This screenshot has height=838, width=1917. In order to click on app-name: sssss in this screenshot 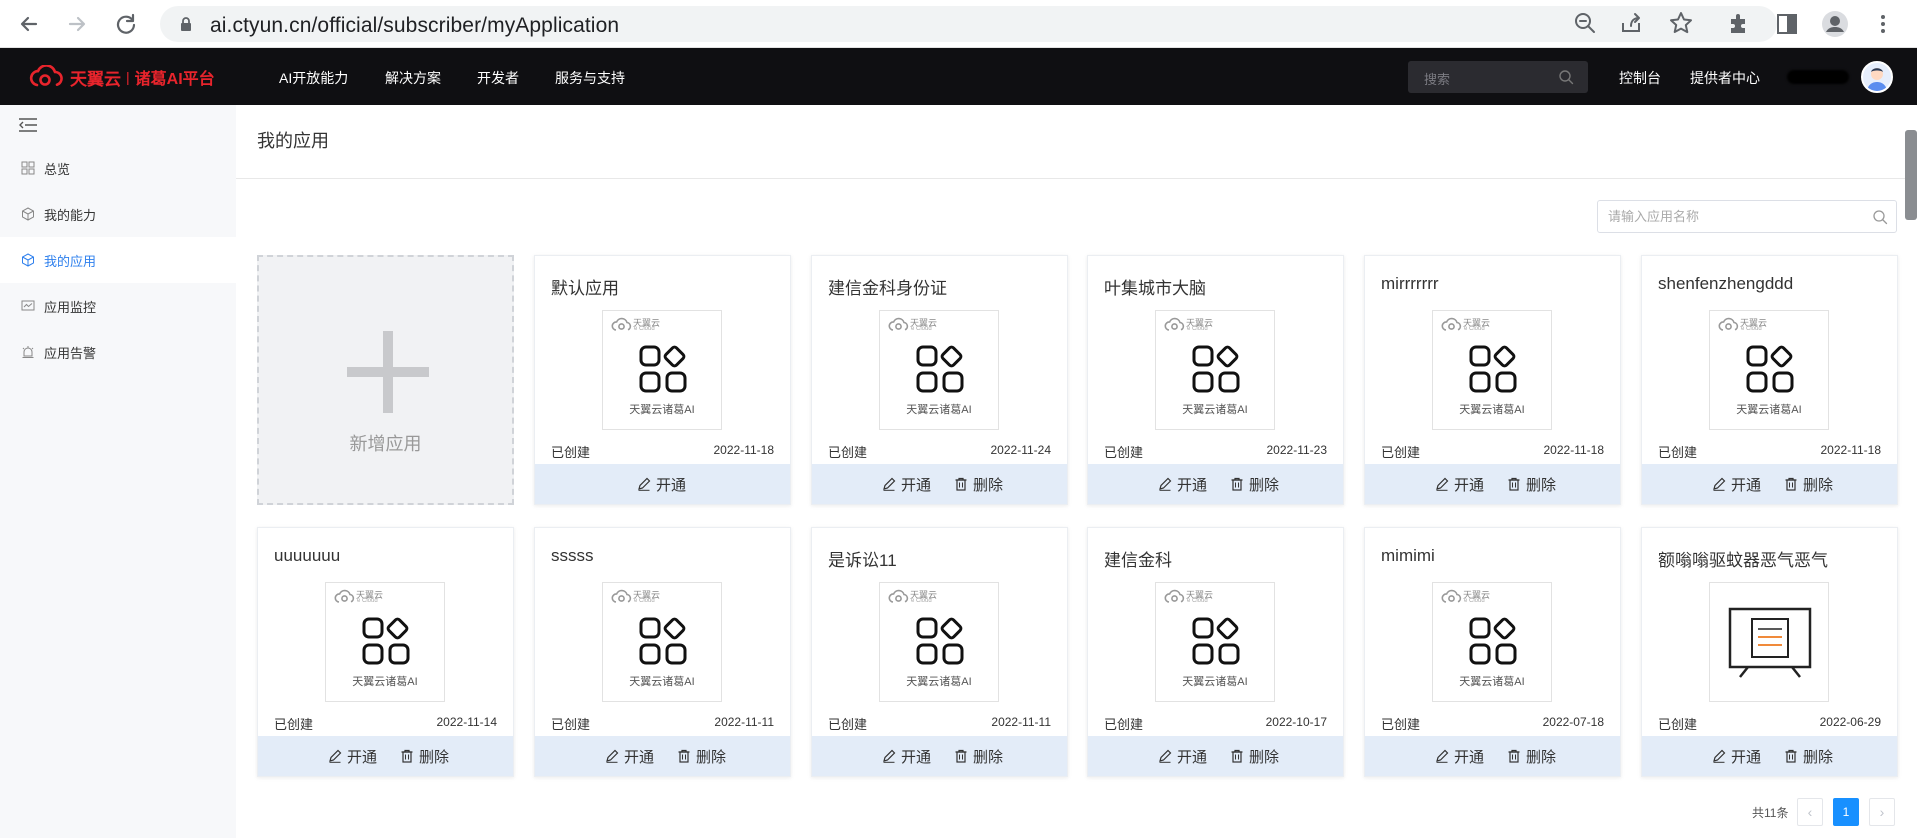, I will do `click(572, 556)`.